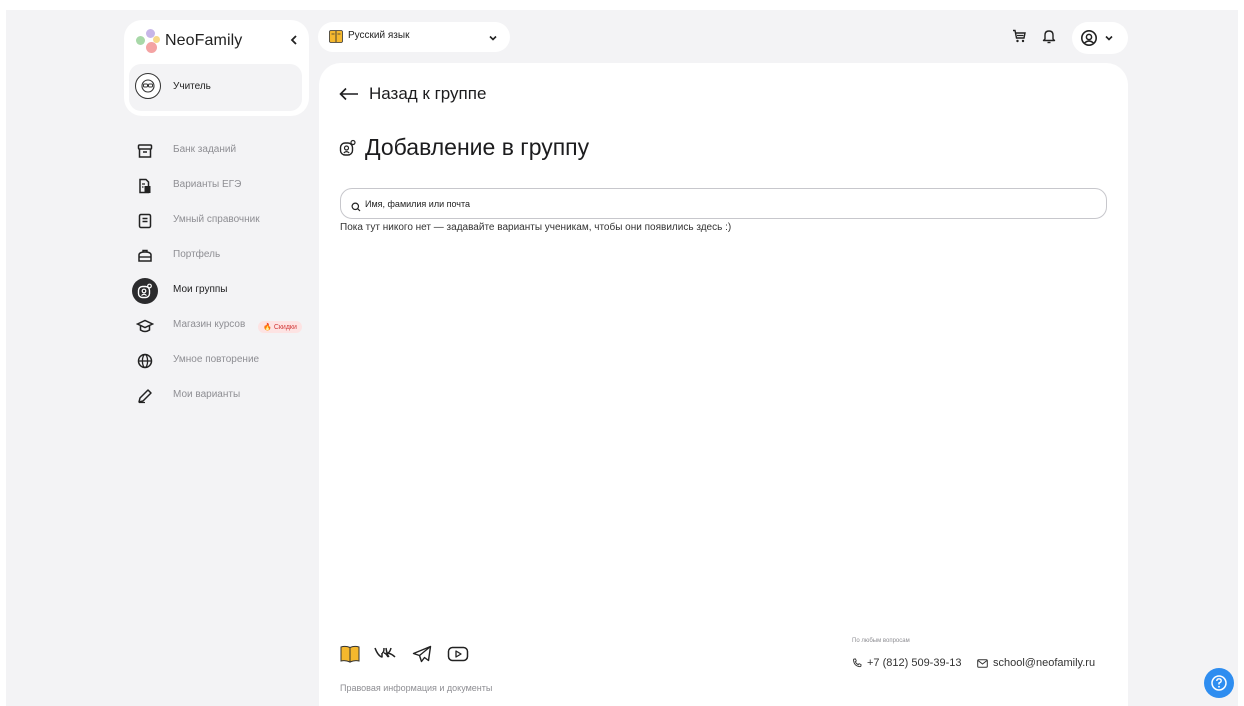 This screenshot has width=1244, height=706. Describe the element at coordinates (906, 663) in the screenshot. I see `phone-link: +7 (812) 509-39-13` at that location.